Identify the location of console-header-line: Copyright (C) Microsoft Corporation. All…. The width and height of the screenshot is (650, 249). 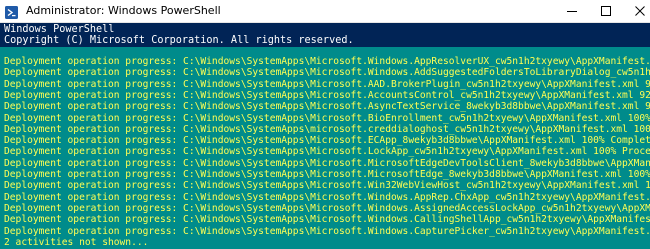
(179, 40).